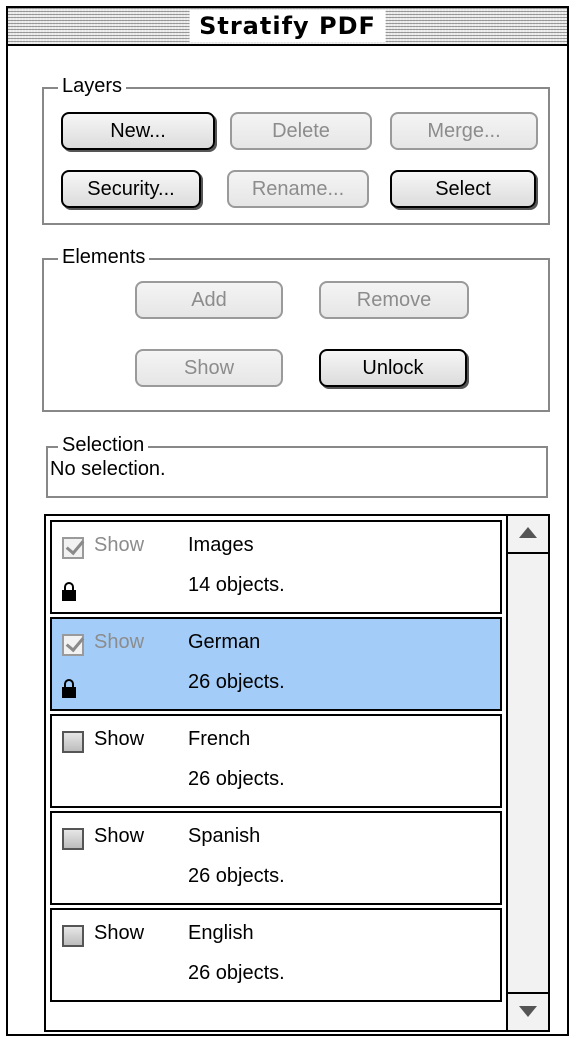  I want to click on selection-box: Selection No selection., so click(297, 466).